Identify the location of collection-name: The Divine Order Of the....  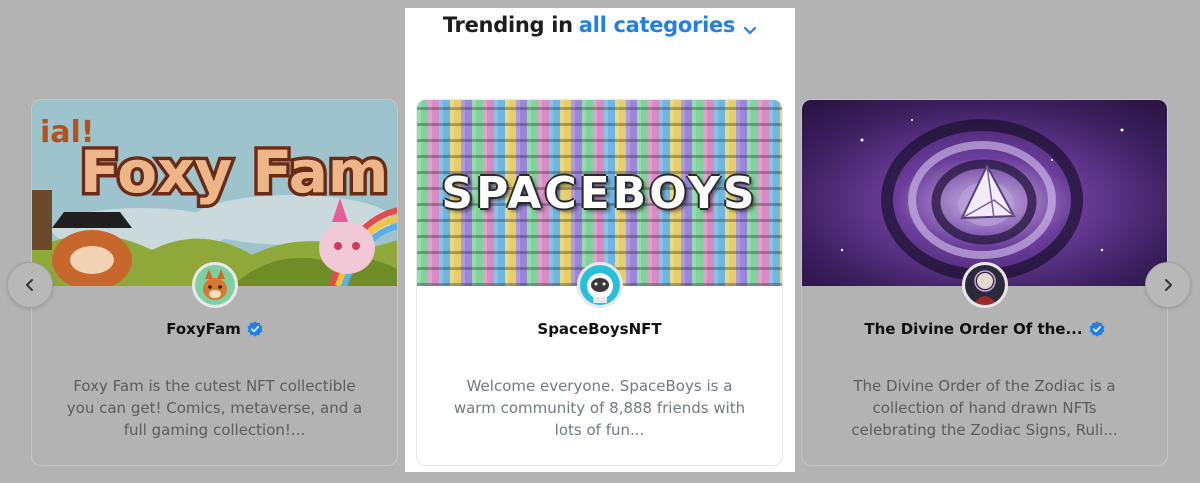
(984, 329).